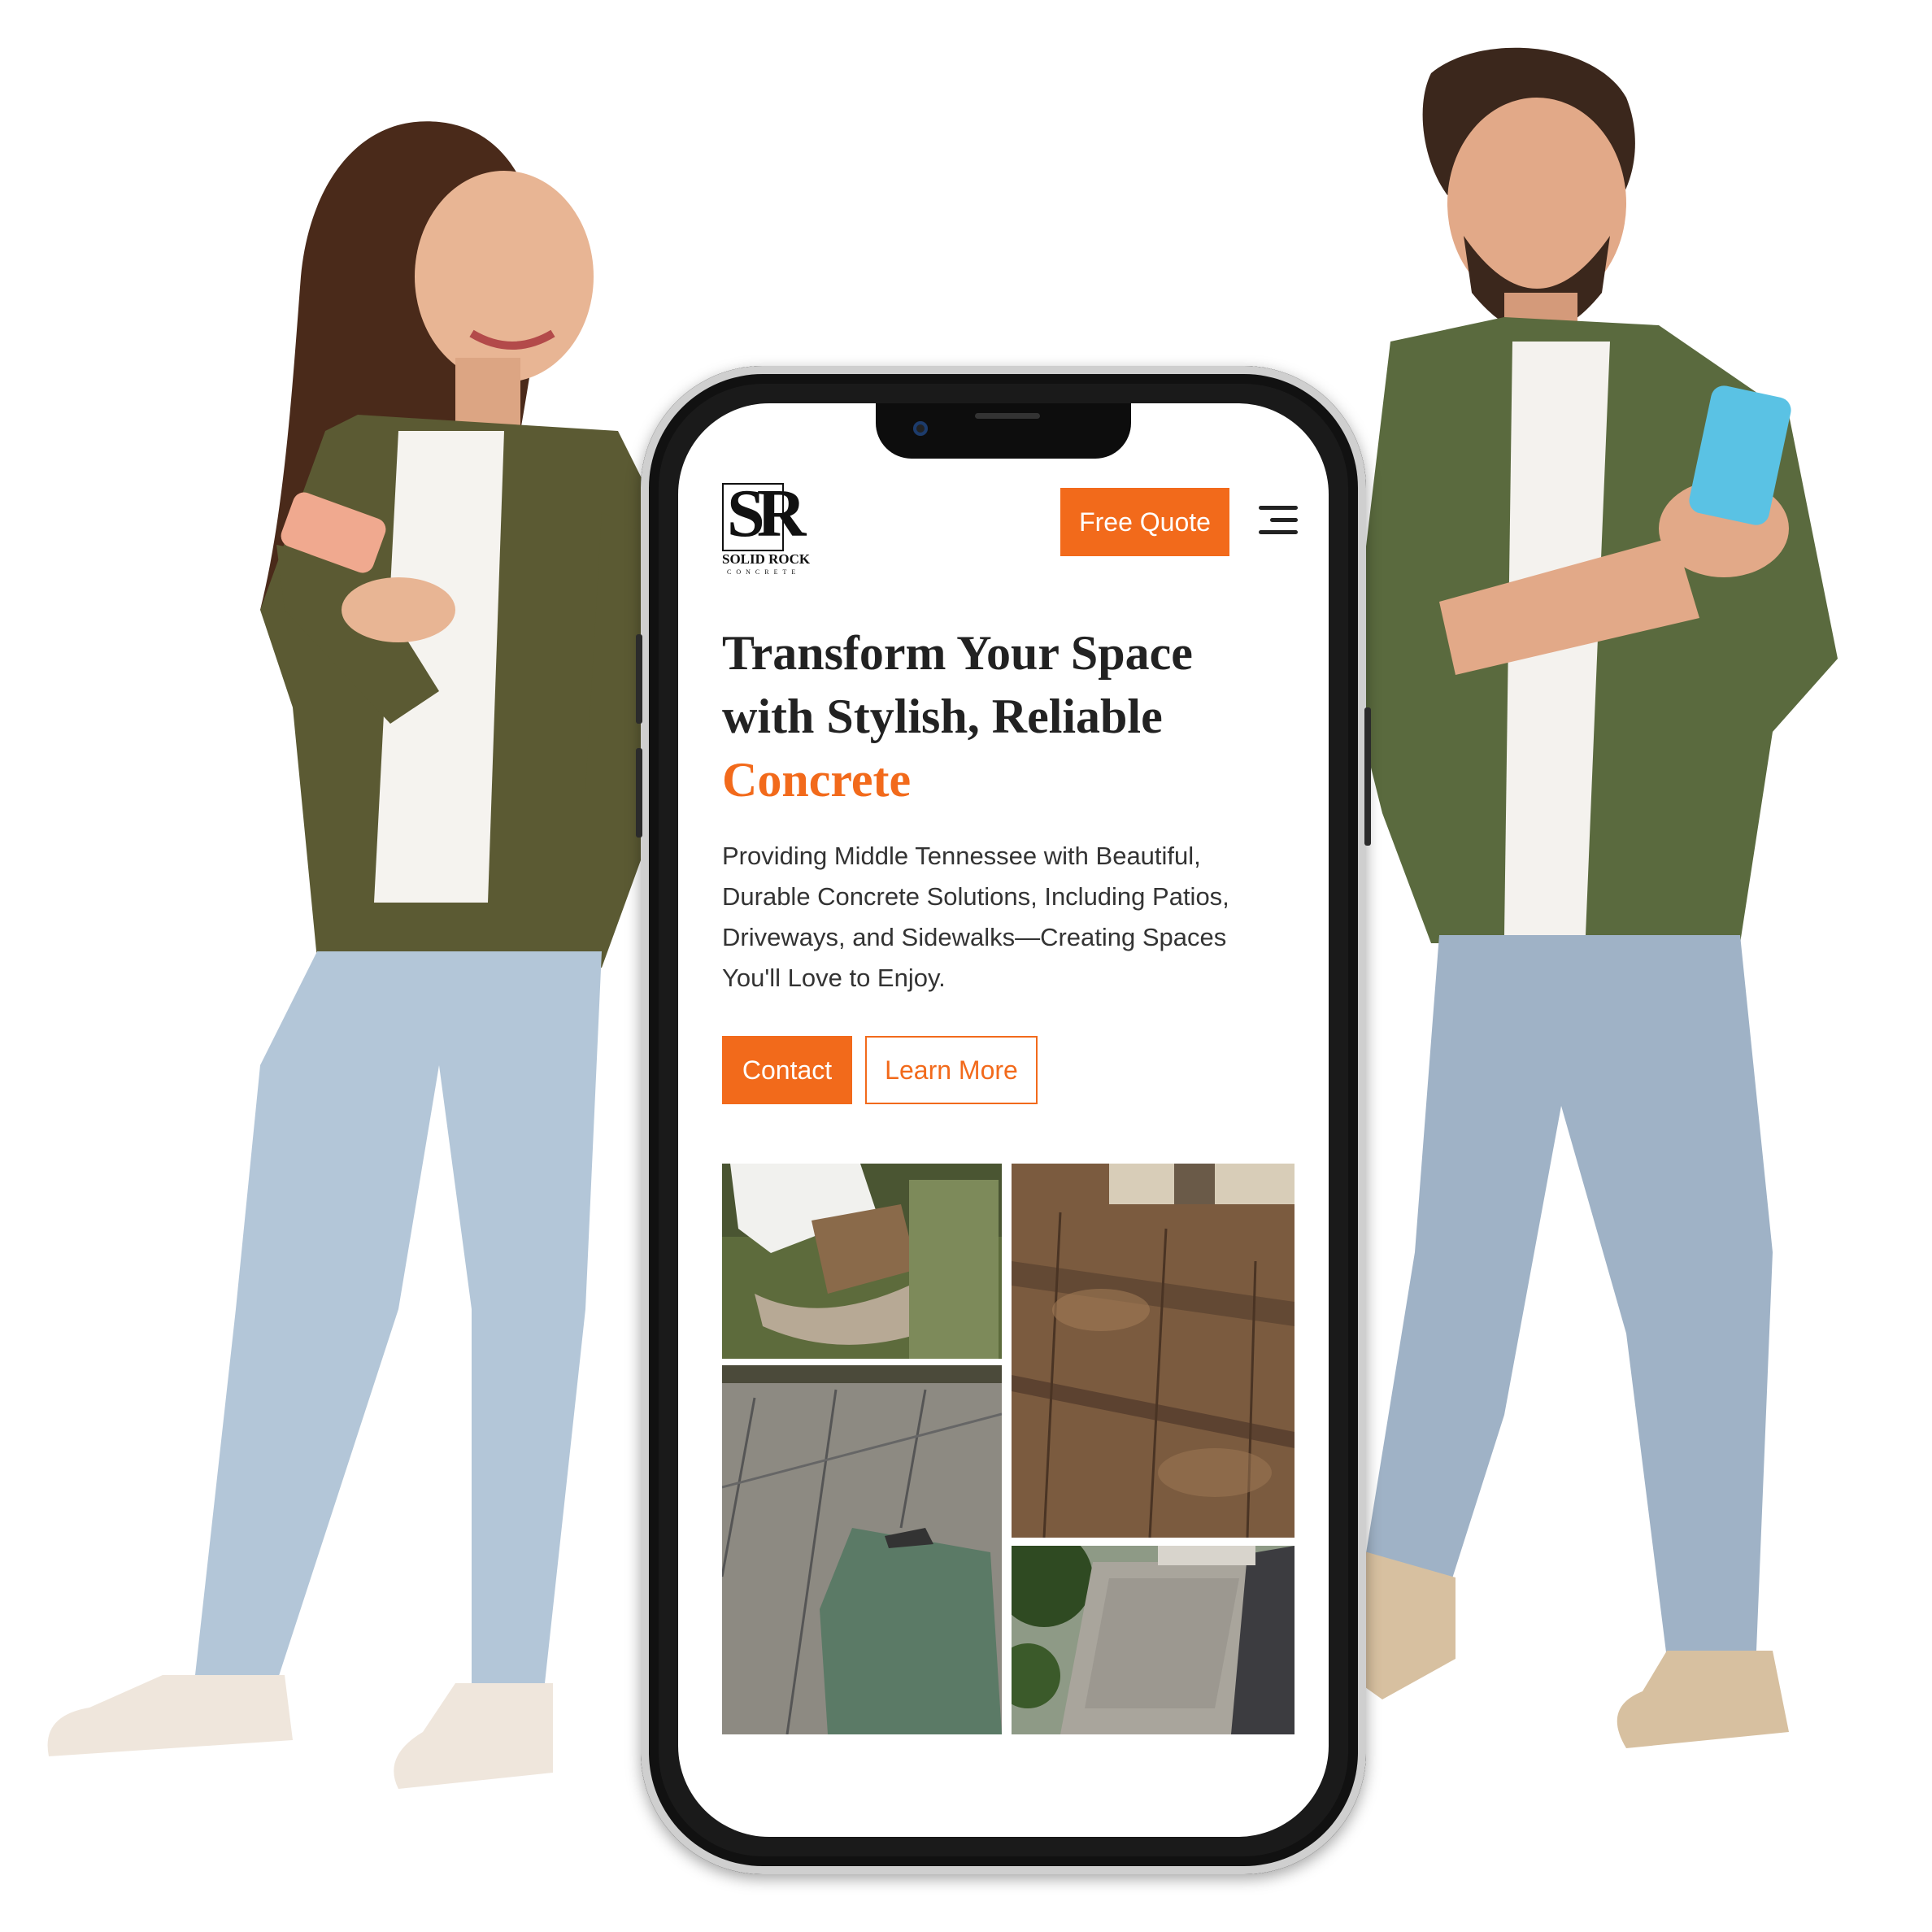  I want to click on hero-title-accent: Concrete, so click(817, 780).